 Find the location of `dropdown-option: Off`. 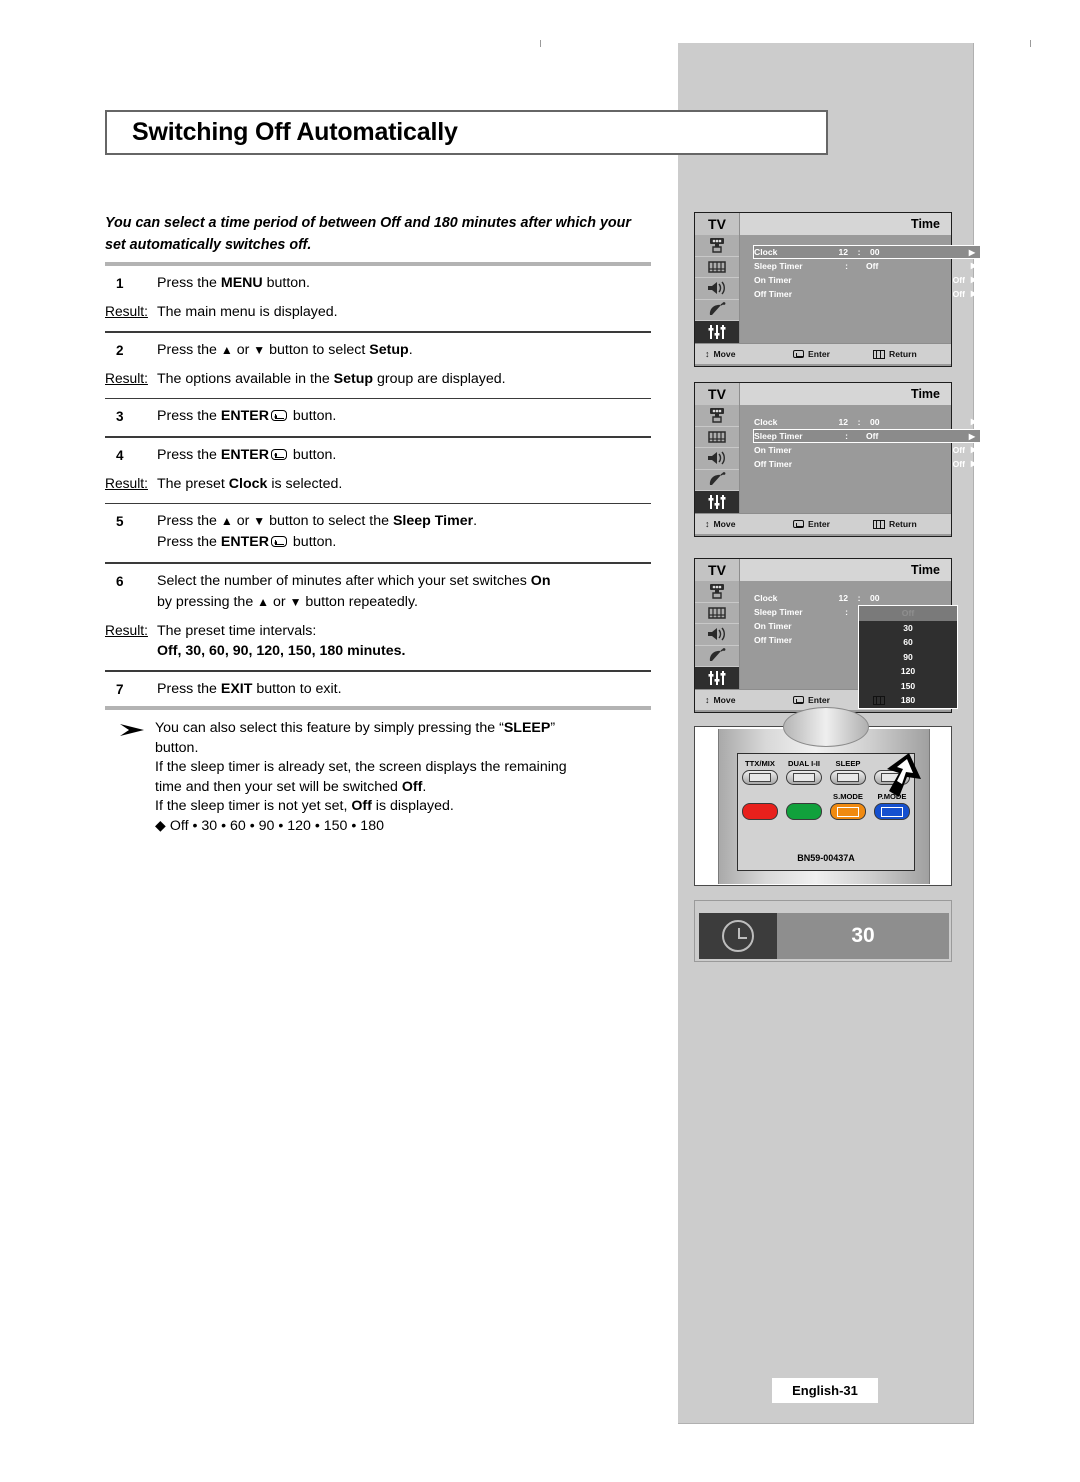

dropdown-option: Off is located at coordinates (908, 613).